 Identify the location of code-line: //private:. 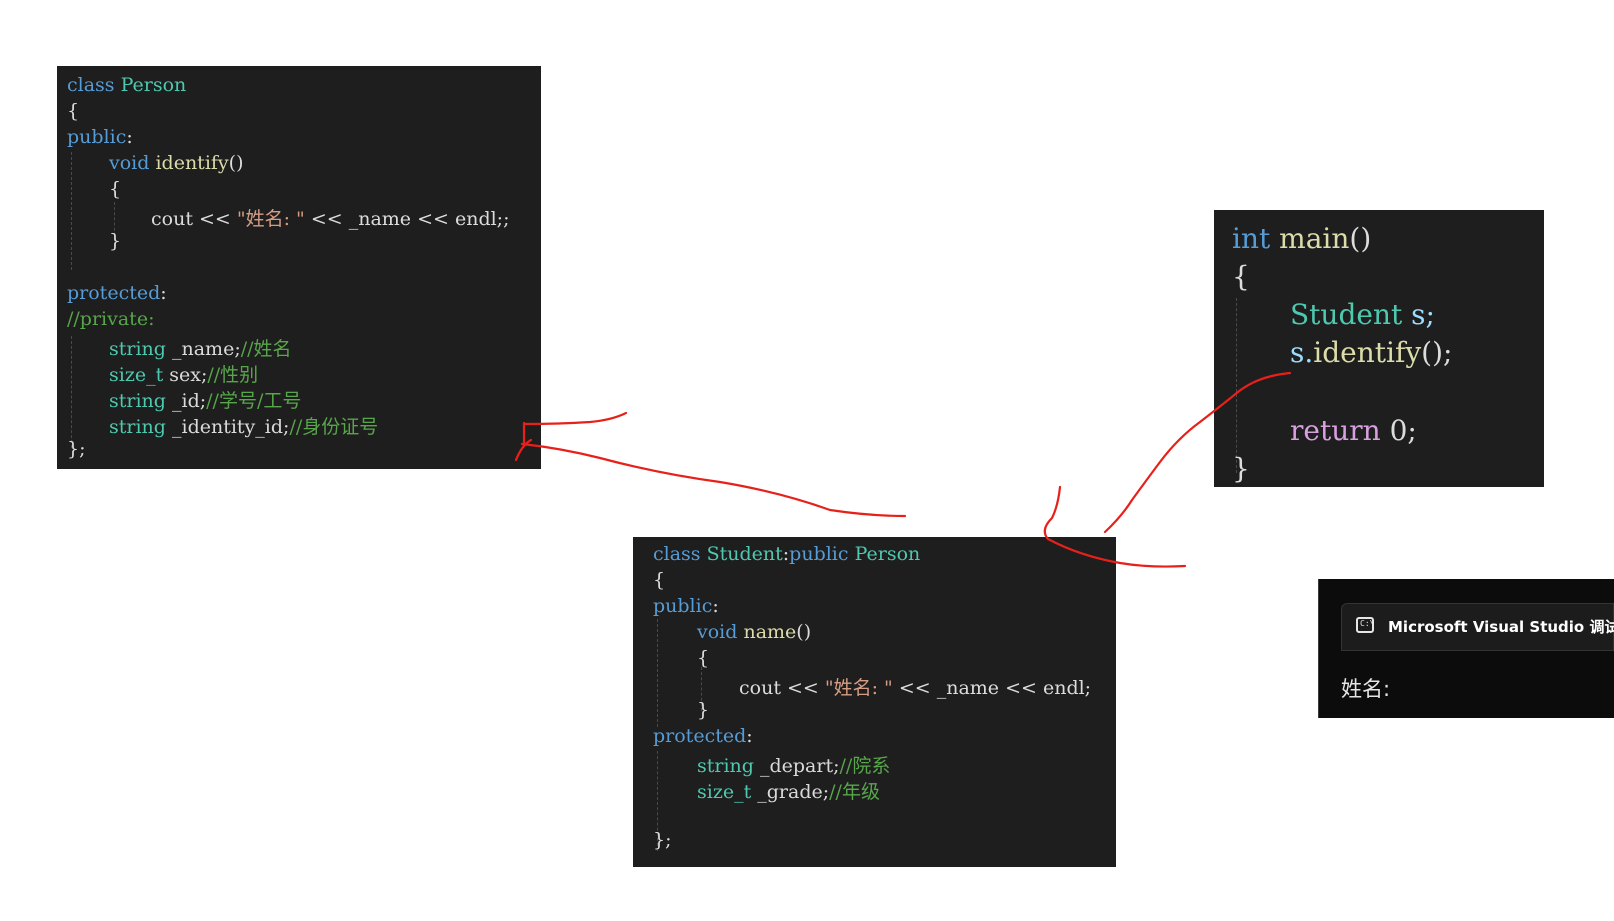
(111, 319).